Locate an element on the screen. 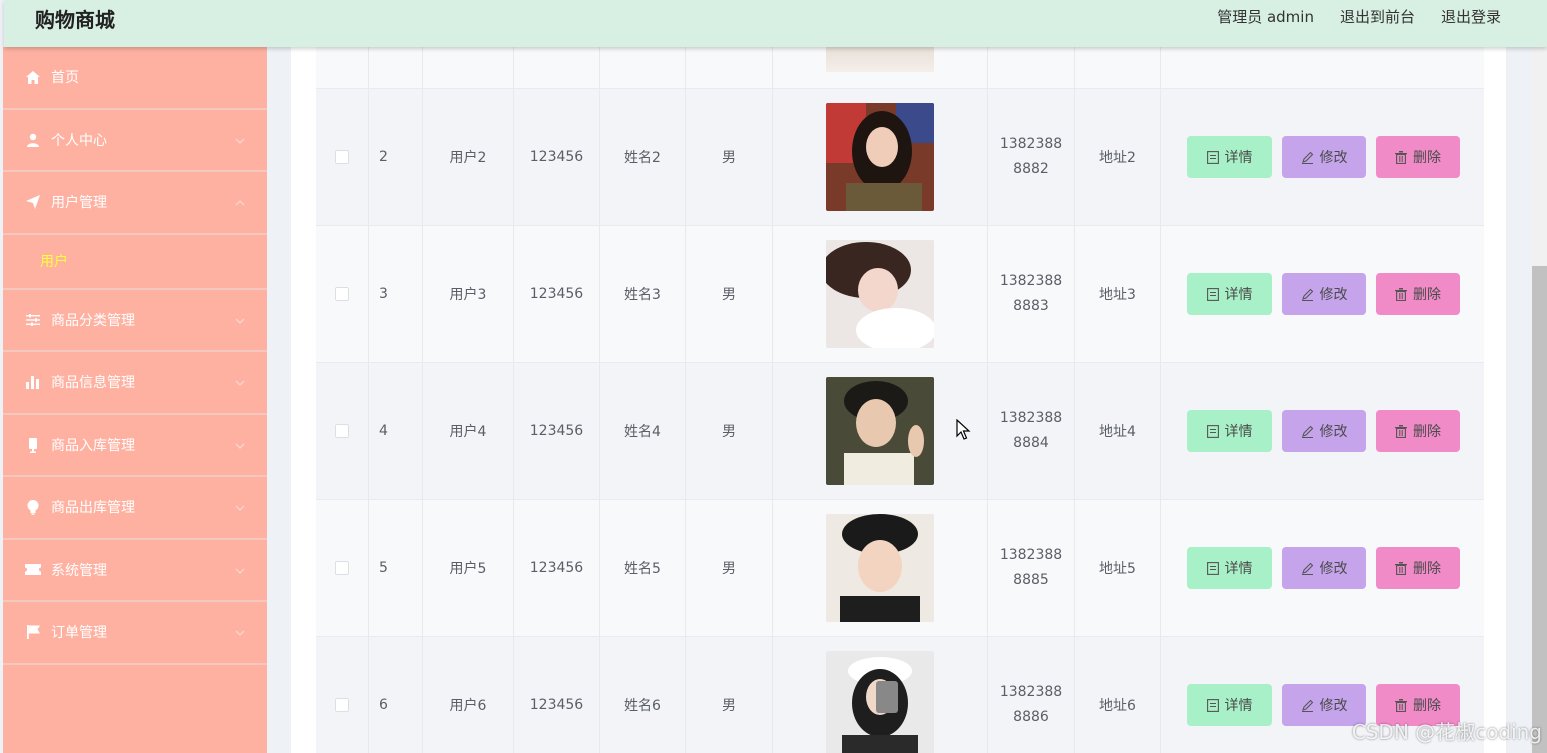  row-username: 用户5 is located at coordinates (468, 568).